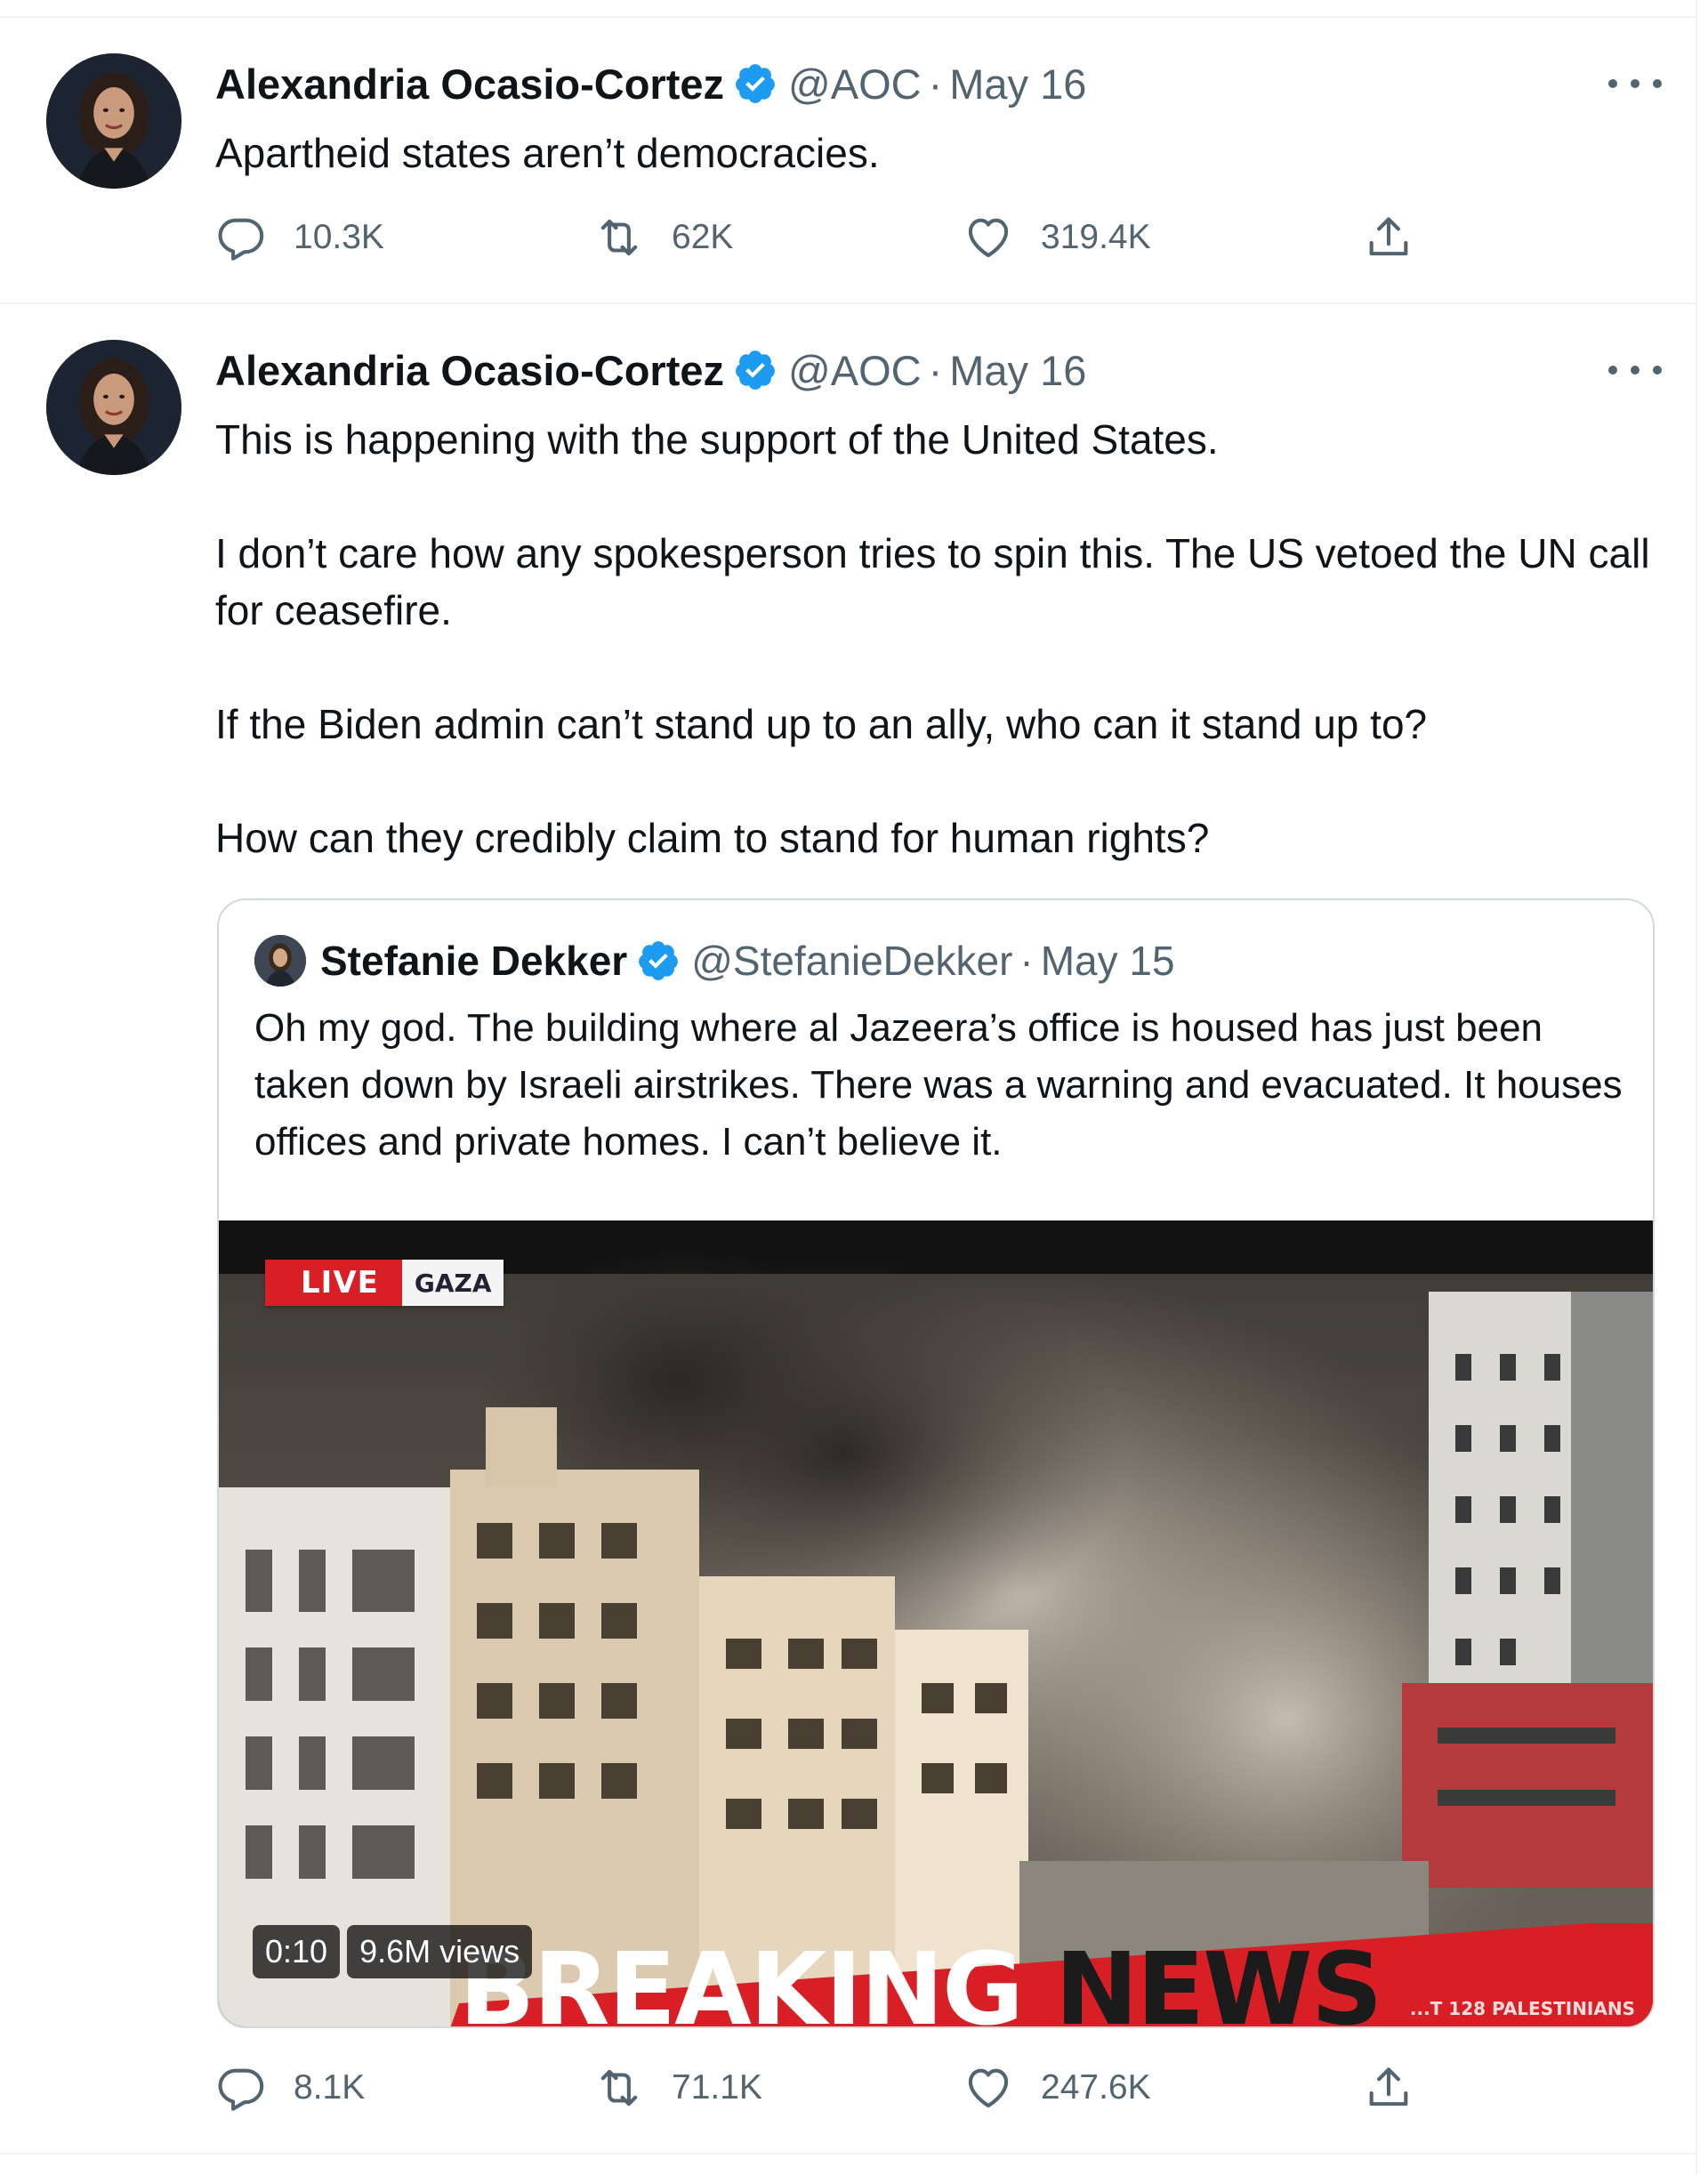 The width and height of the screenshot is (1708, 2175). What do you see at coordinates (452, 1283) in the screenshot?
I see `location-label: GAZA` at bounding box center [452, 1283].